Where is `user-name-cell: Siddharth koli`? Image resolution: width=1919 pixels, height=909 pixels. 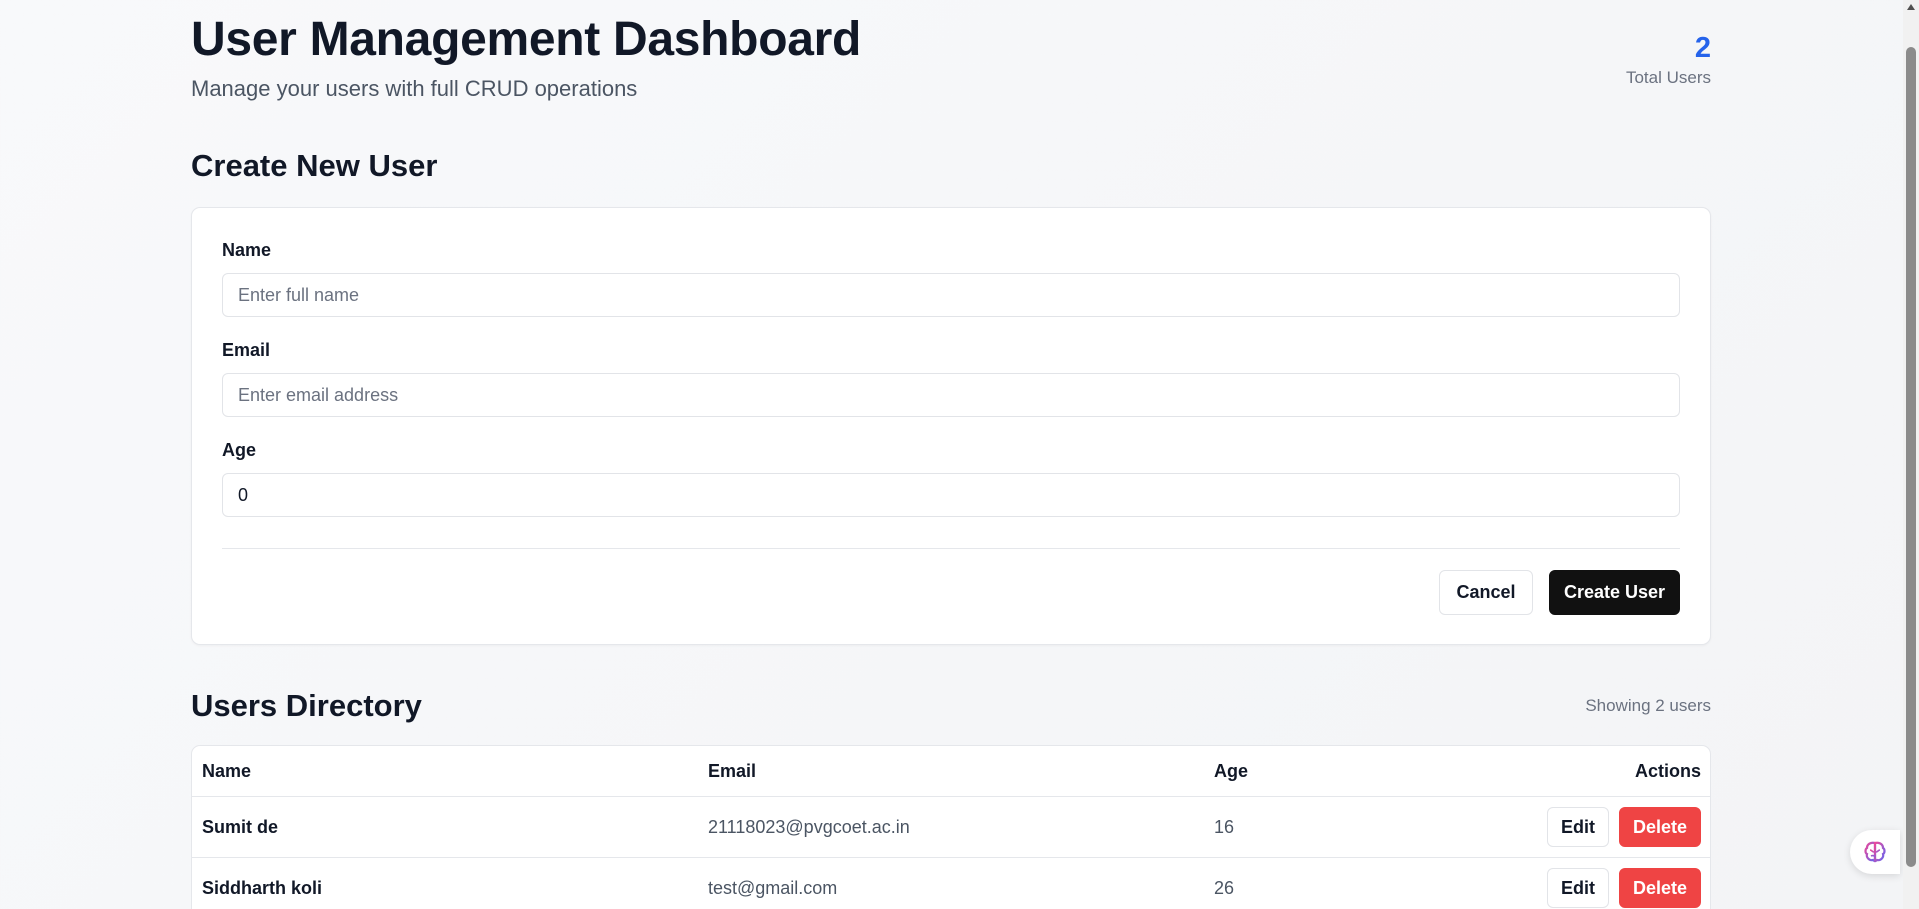
user-name-cell: Siddharth koli is located at coordinates (262, 887).